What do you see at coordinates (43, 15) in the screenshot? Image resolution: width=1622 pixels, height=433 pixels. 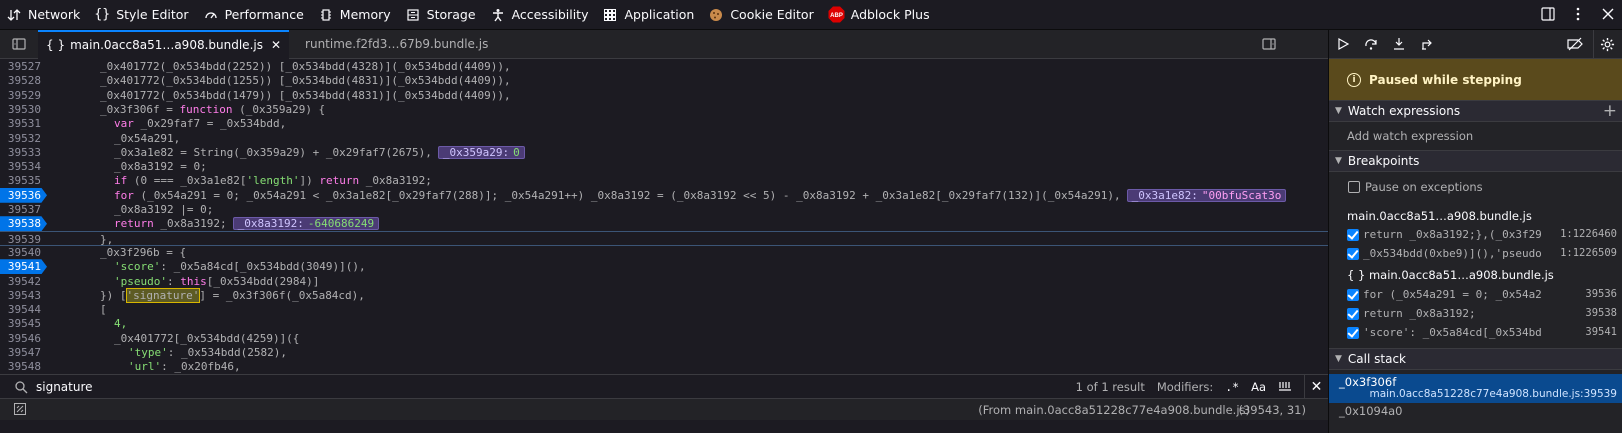 I see `tab-network: Network` at bounding box center [43, 15].